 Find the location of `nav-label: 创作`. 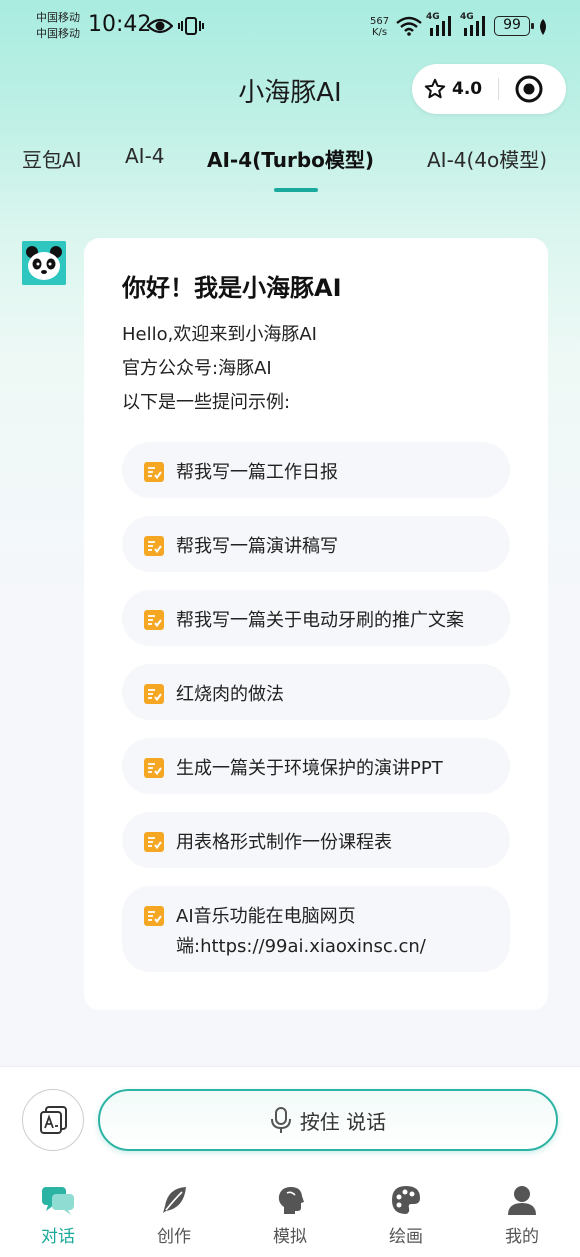

nav-label: 创作 is located at coordinates (174, 1237).